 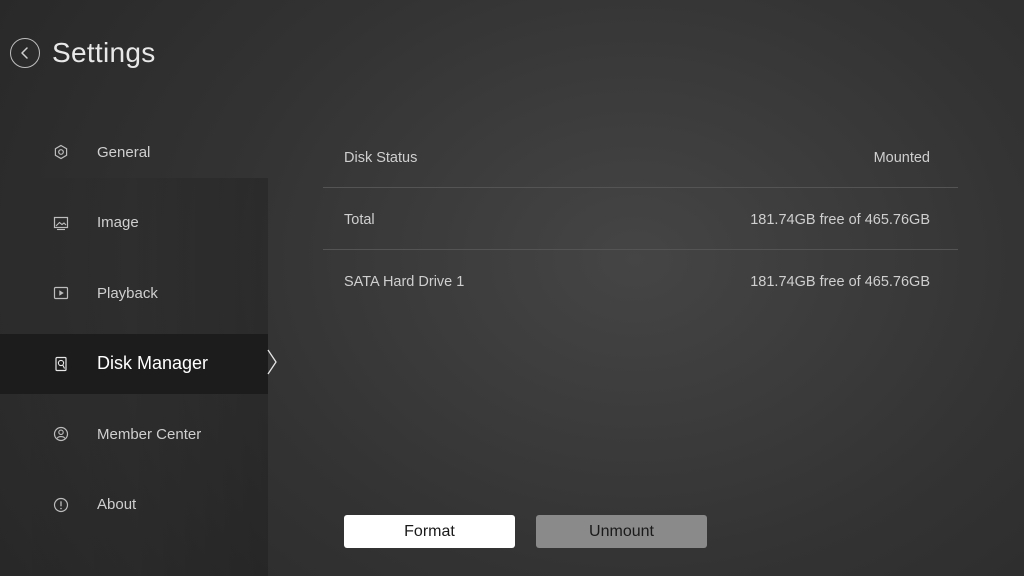 What do you see at coordinates (901, 158) in the screenshot?
I see `disk-status-value: Mounted` at bounding box center [901, 158].